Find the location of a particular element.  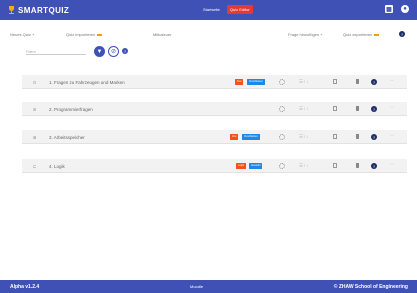

drag-handle-icon: ⊞ is located at coordinates (34, 109).